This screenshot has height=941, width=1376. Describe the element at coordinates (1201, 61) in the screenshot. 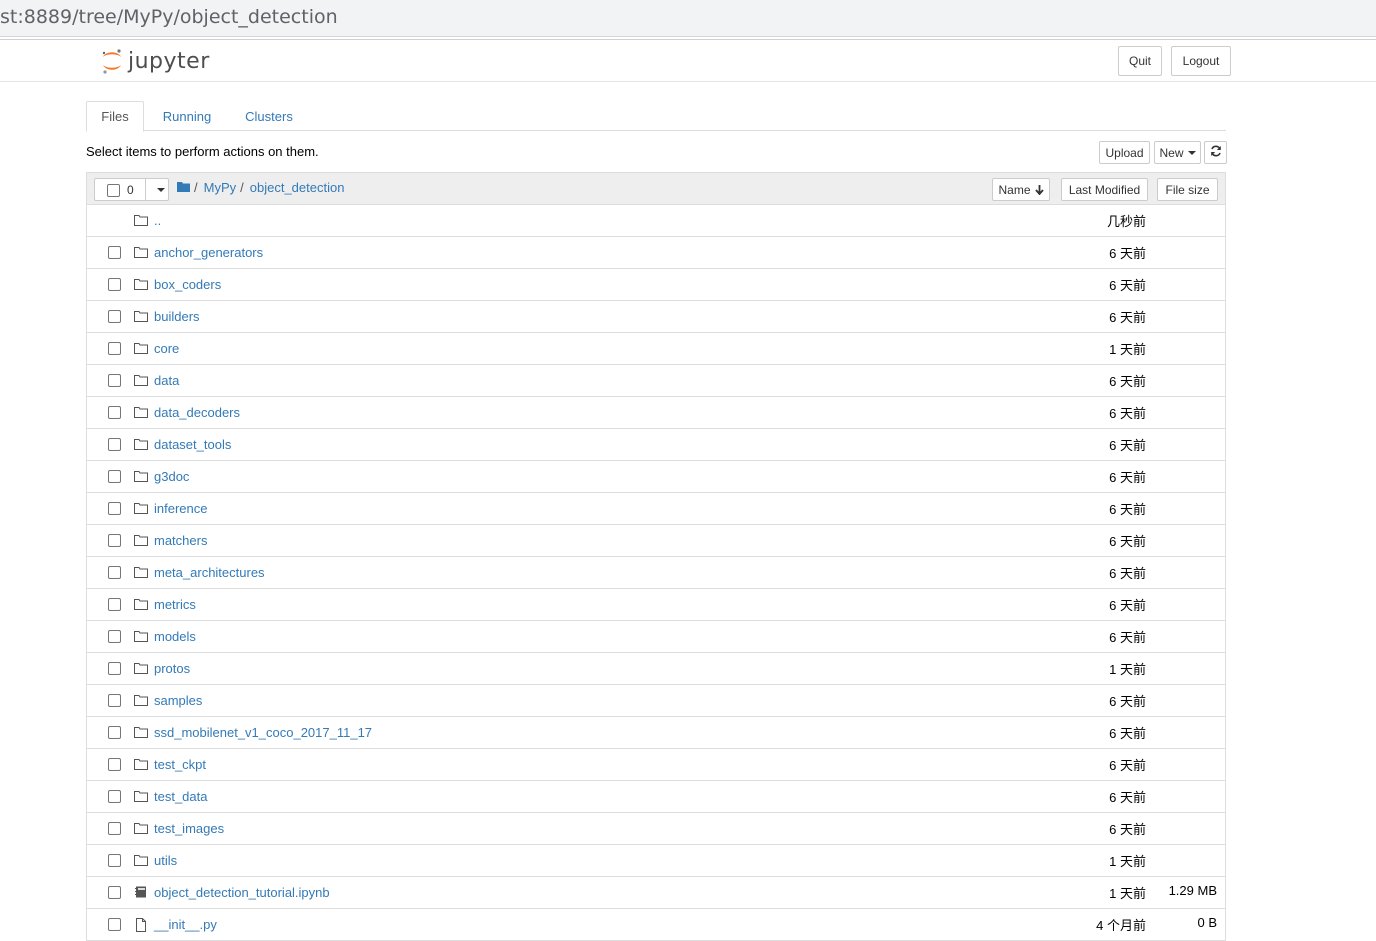

I see `logout-button: Logout` at that location.